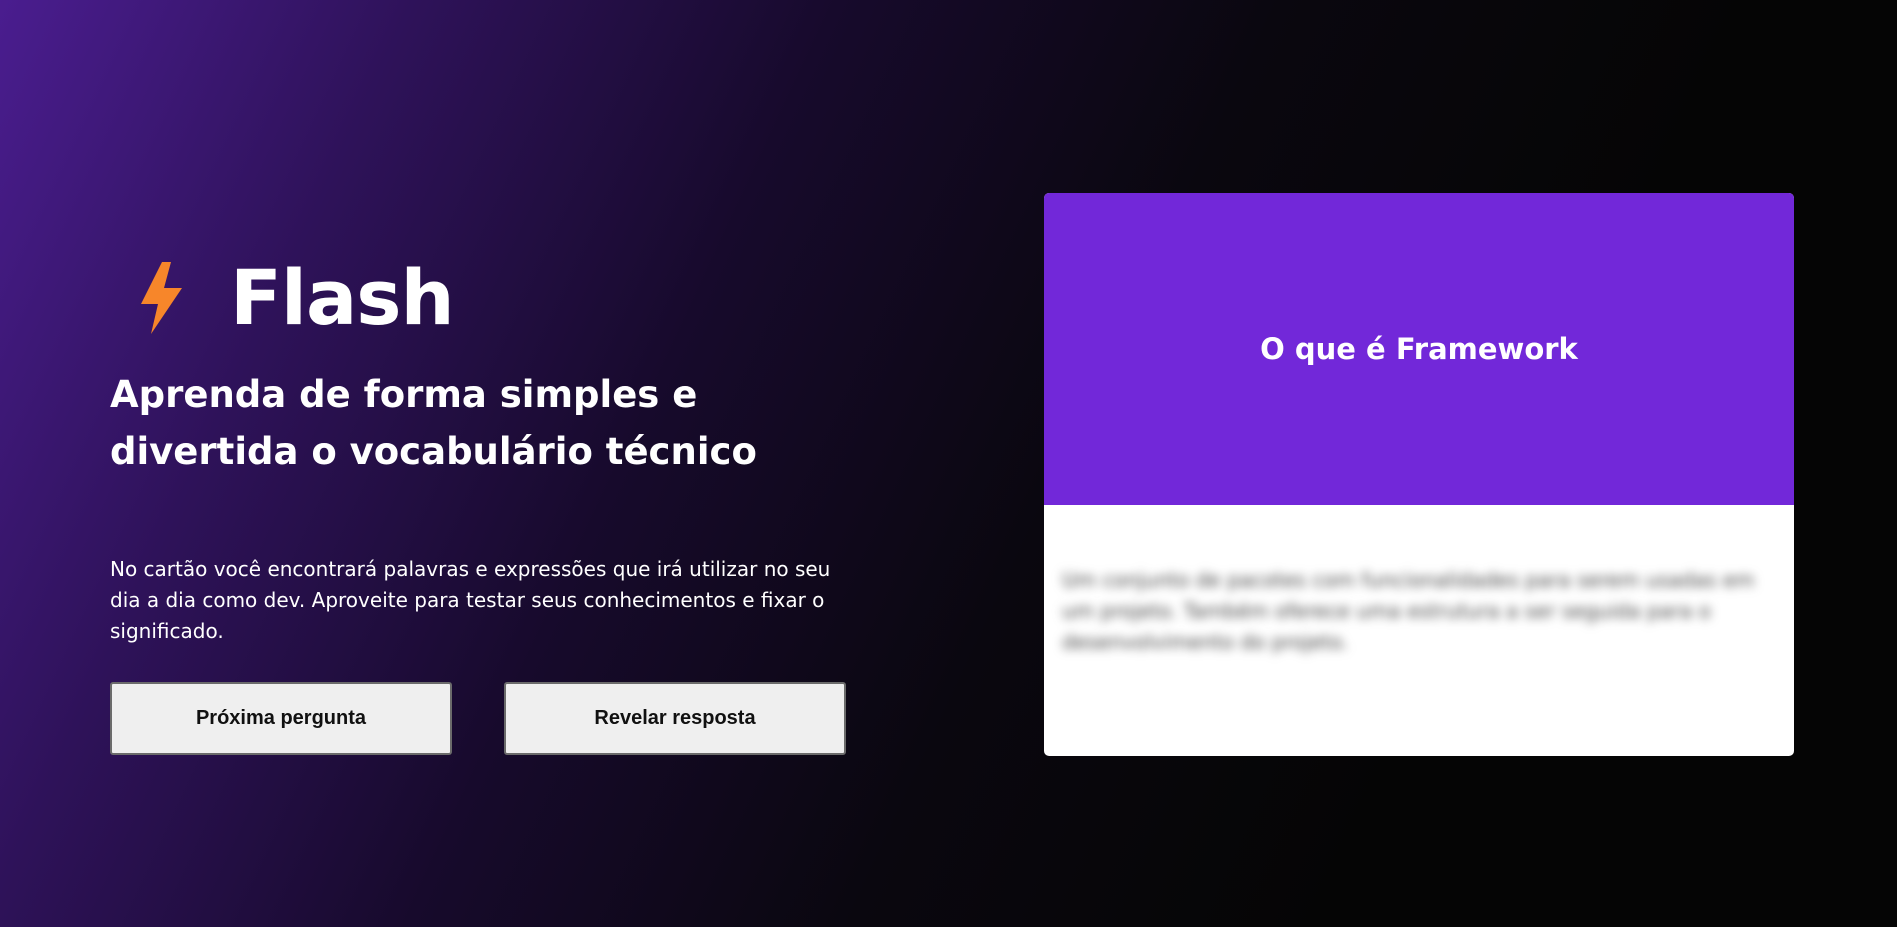 Image resolution: width=1897 pixels, height=927 pixels. Describe the element at coordinates (480, 298) in the screenshot. I see `brand: Flash` at that location.